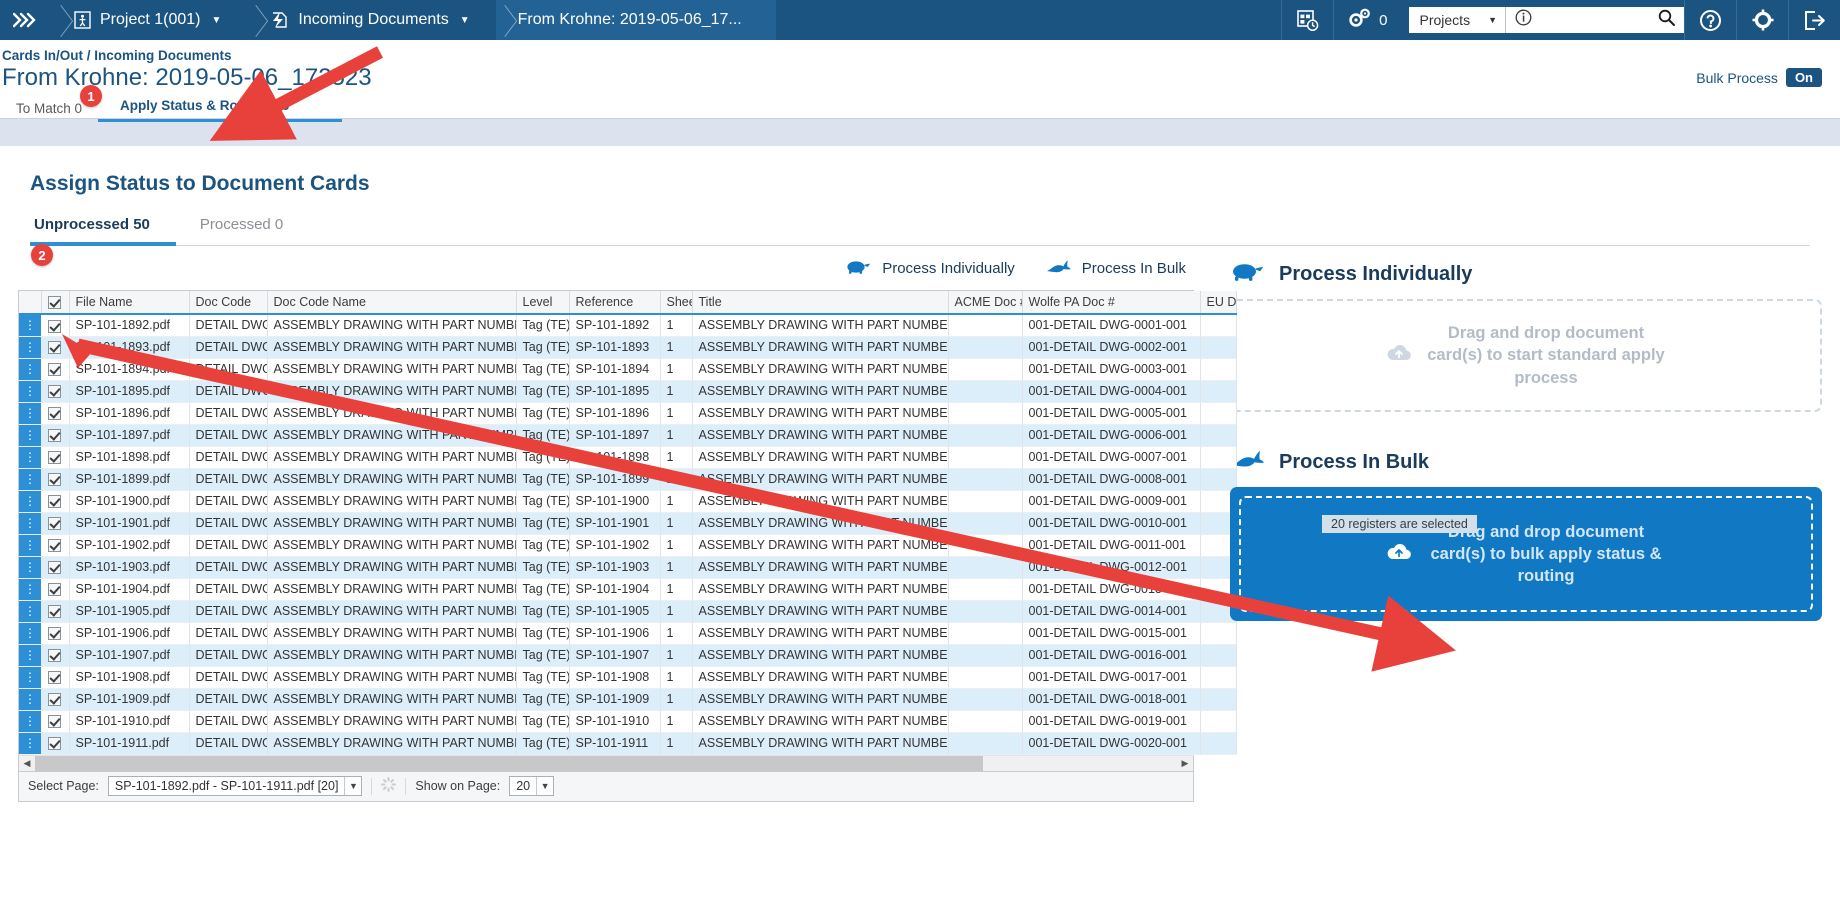  What do you see at coordinates (930, 268) in the screenshot?
I see `process-individually-link: Process Individually` at bounding box center [930, 268].